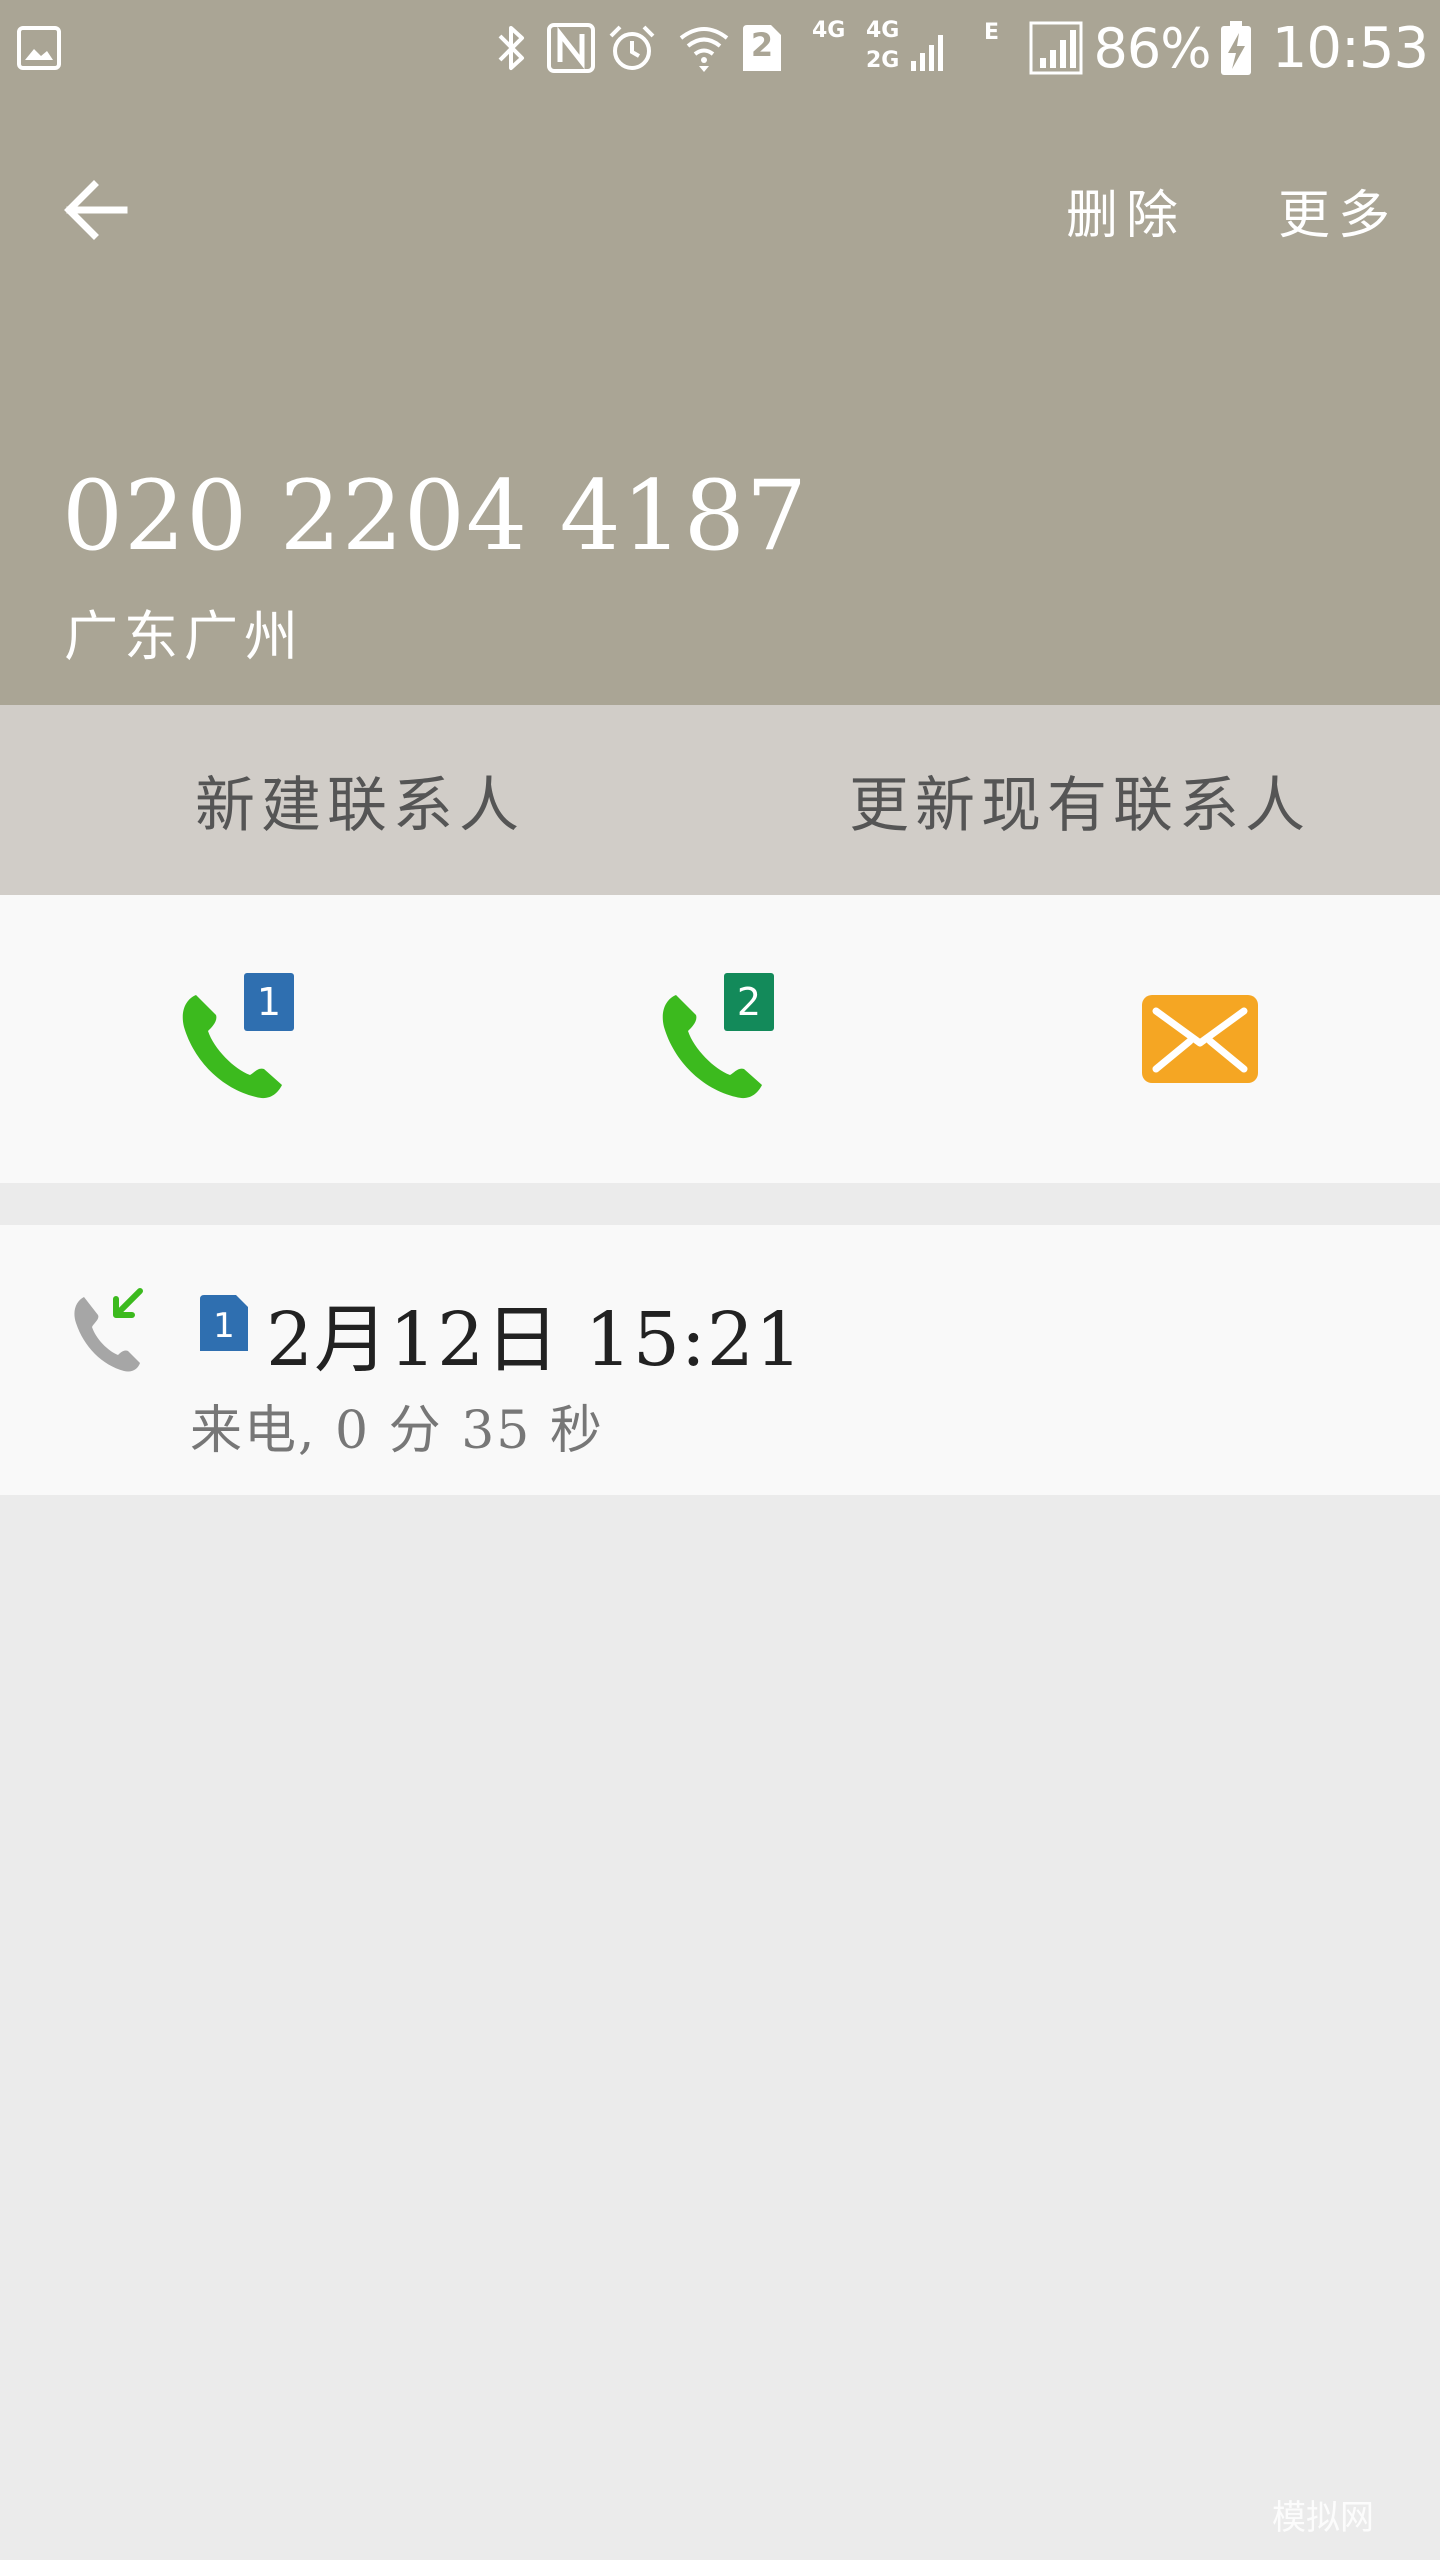 The width and height of the screenshot is (1440, 2560). What do you see at coordinates (632, 48) in the screenshot?
I see `alarm-icon` at bounding box center [632, 48].